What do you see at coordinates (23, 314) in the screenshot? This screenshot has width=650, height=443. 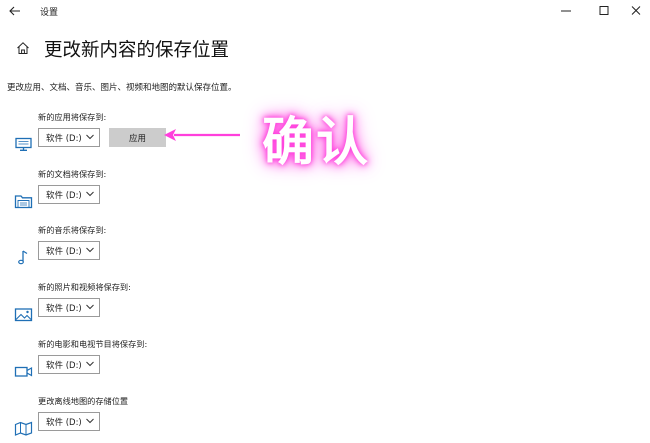 I see `picture-icon` at bounding box center [23, 314].